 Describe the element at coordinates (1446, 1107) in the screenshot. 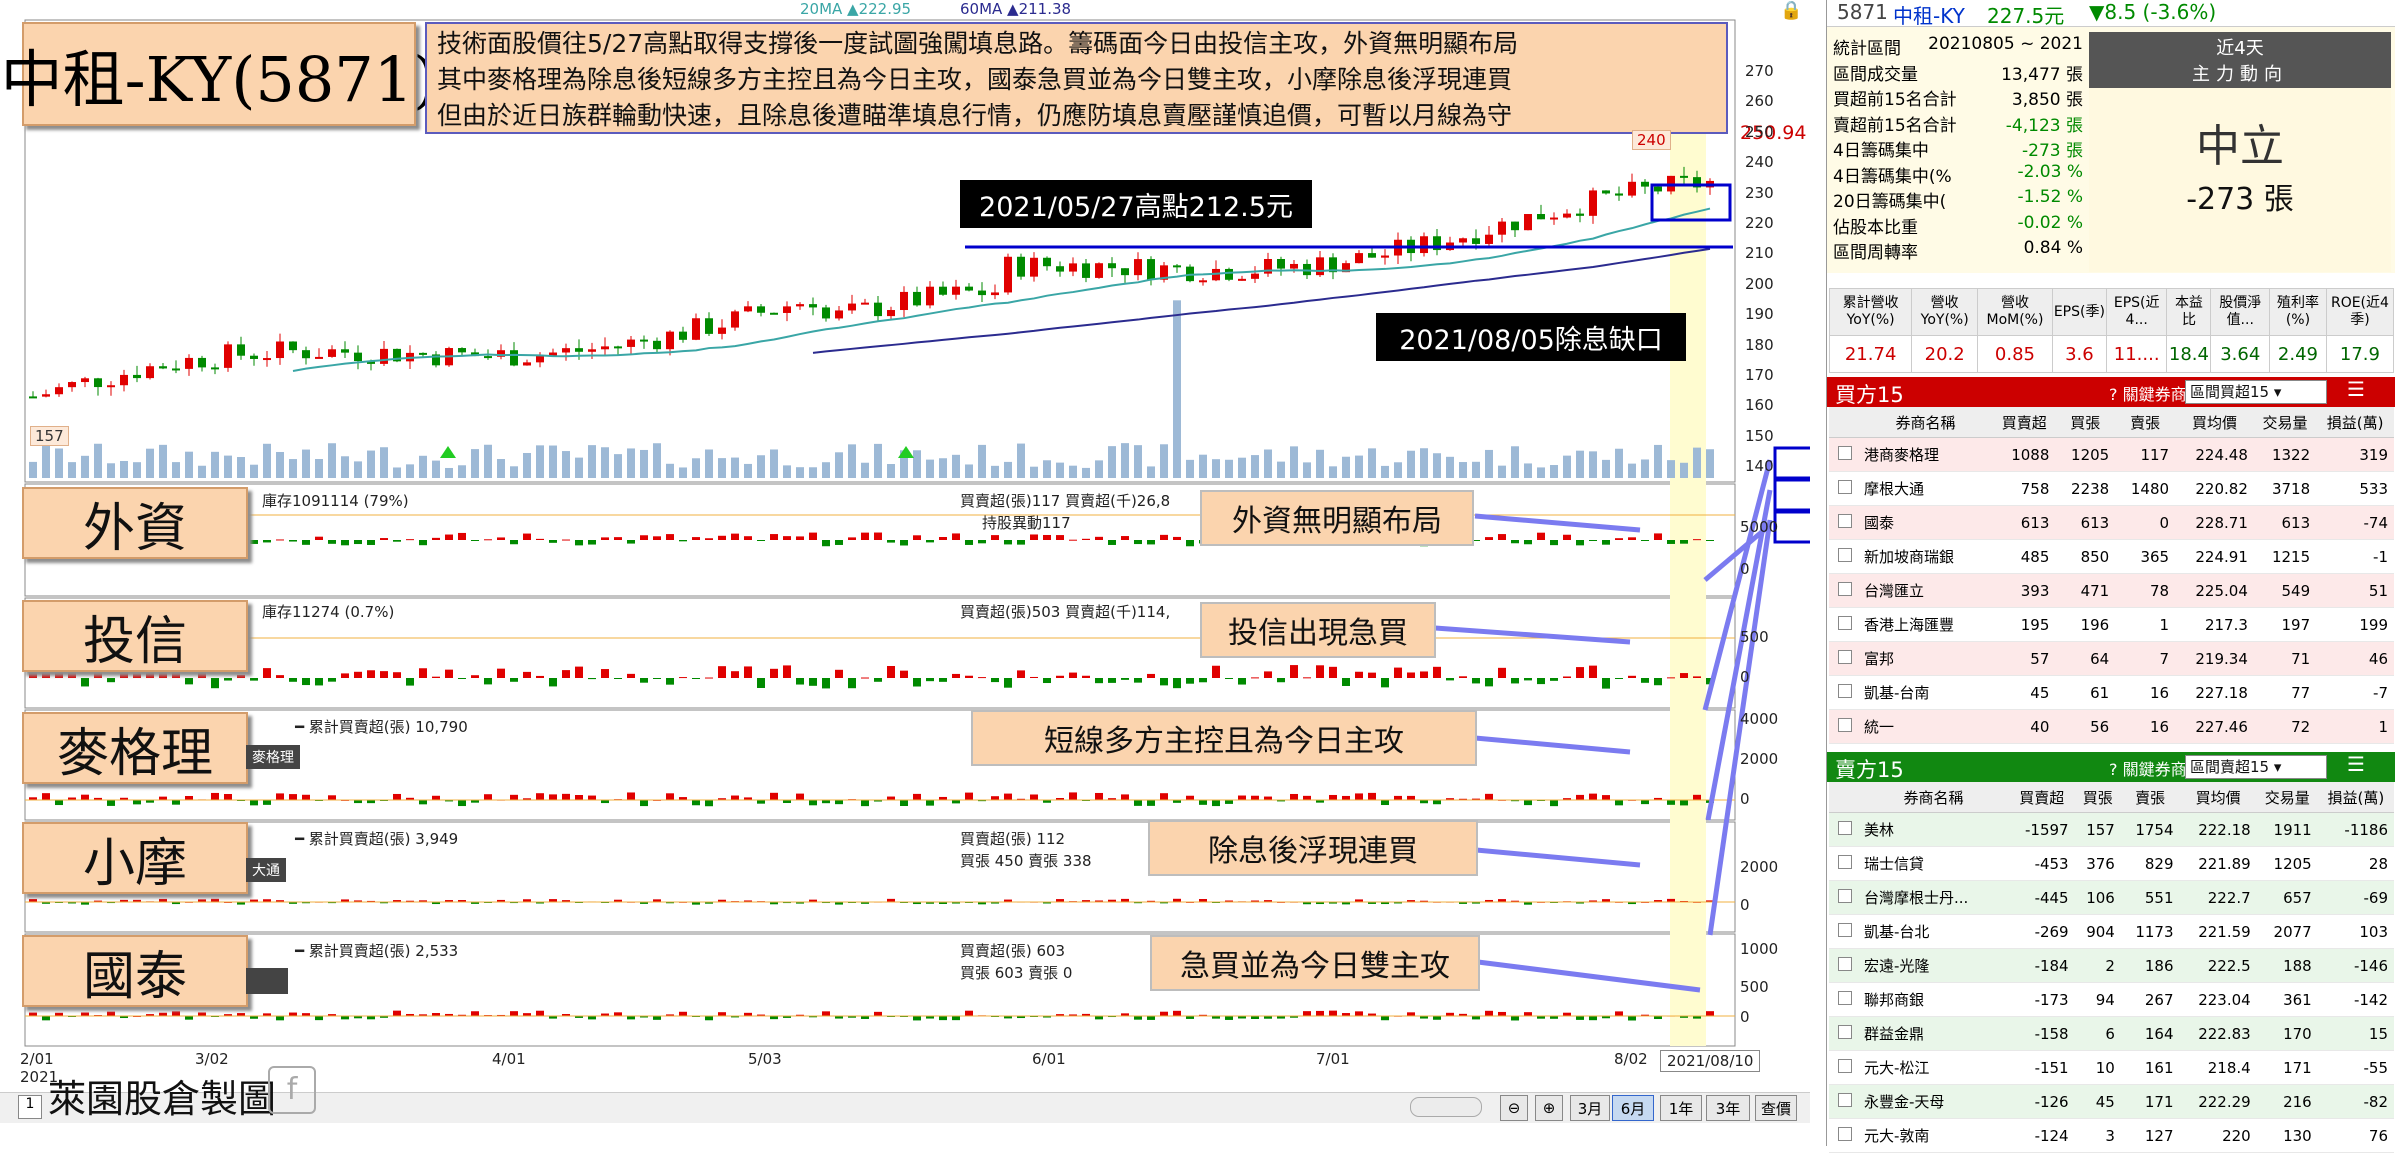

I see `scroll-slider` at that location.